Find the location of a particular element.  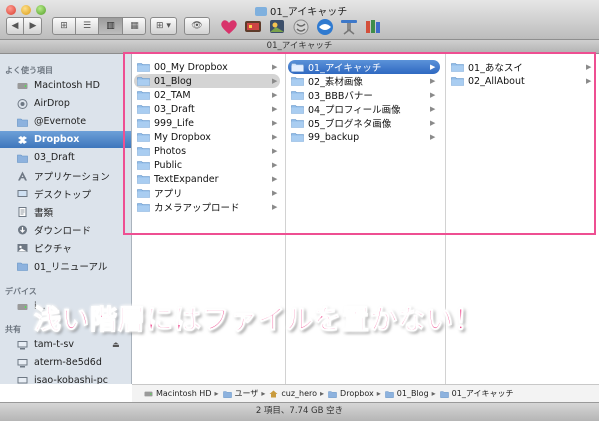

sidebar-item-shared-isao-kobashi-pc: isao-kobashi-pc is located at coordinates (65, 378).